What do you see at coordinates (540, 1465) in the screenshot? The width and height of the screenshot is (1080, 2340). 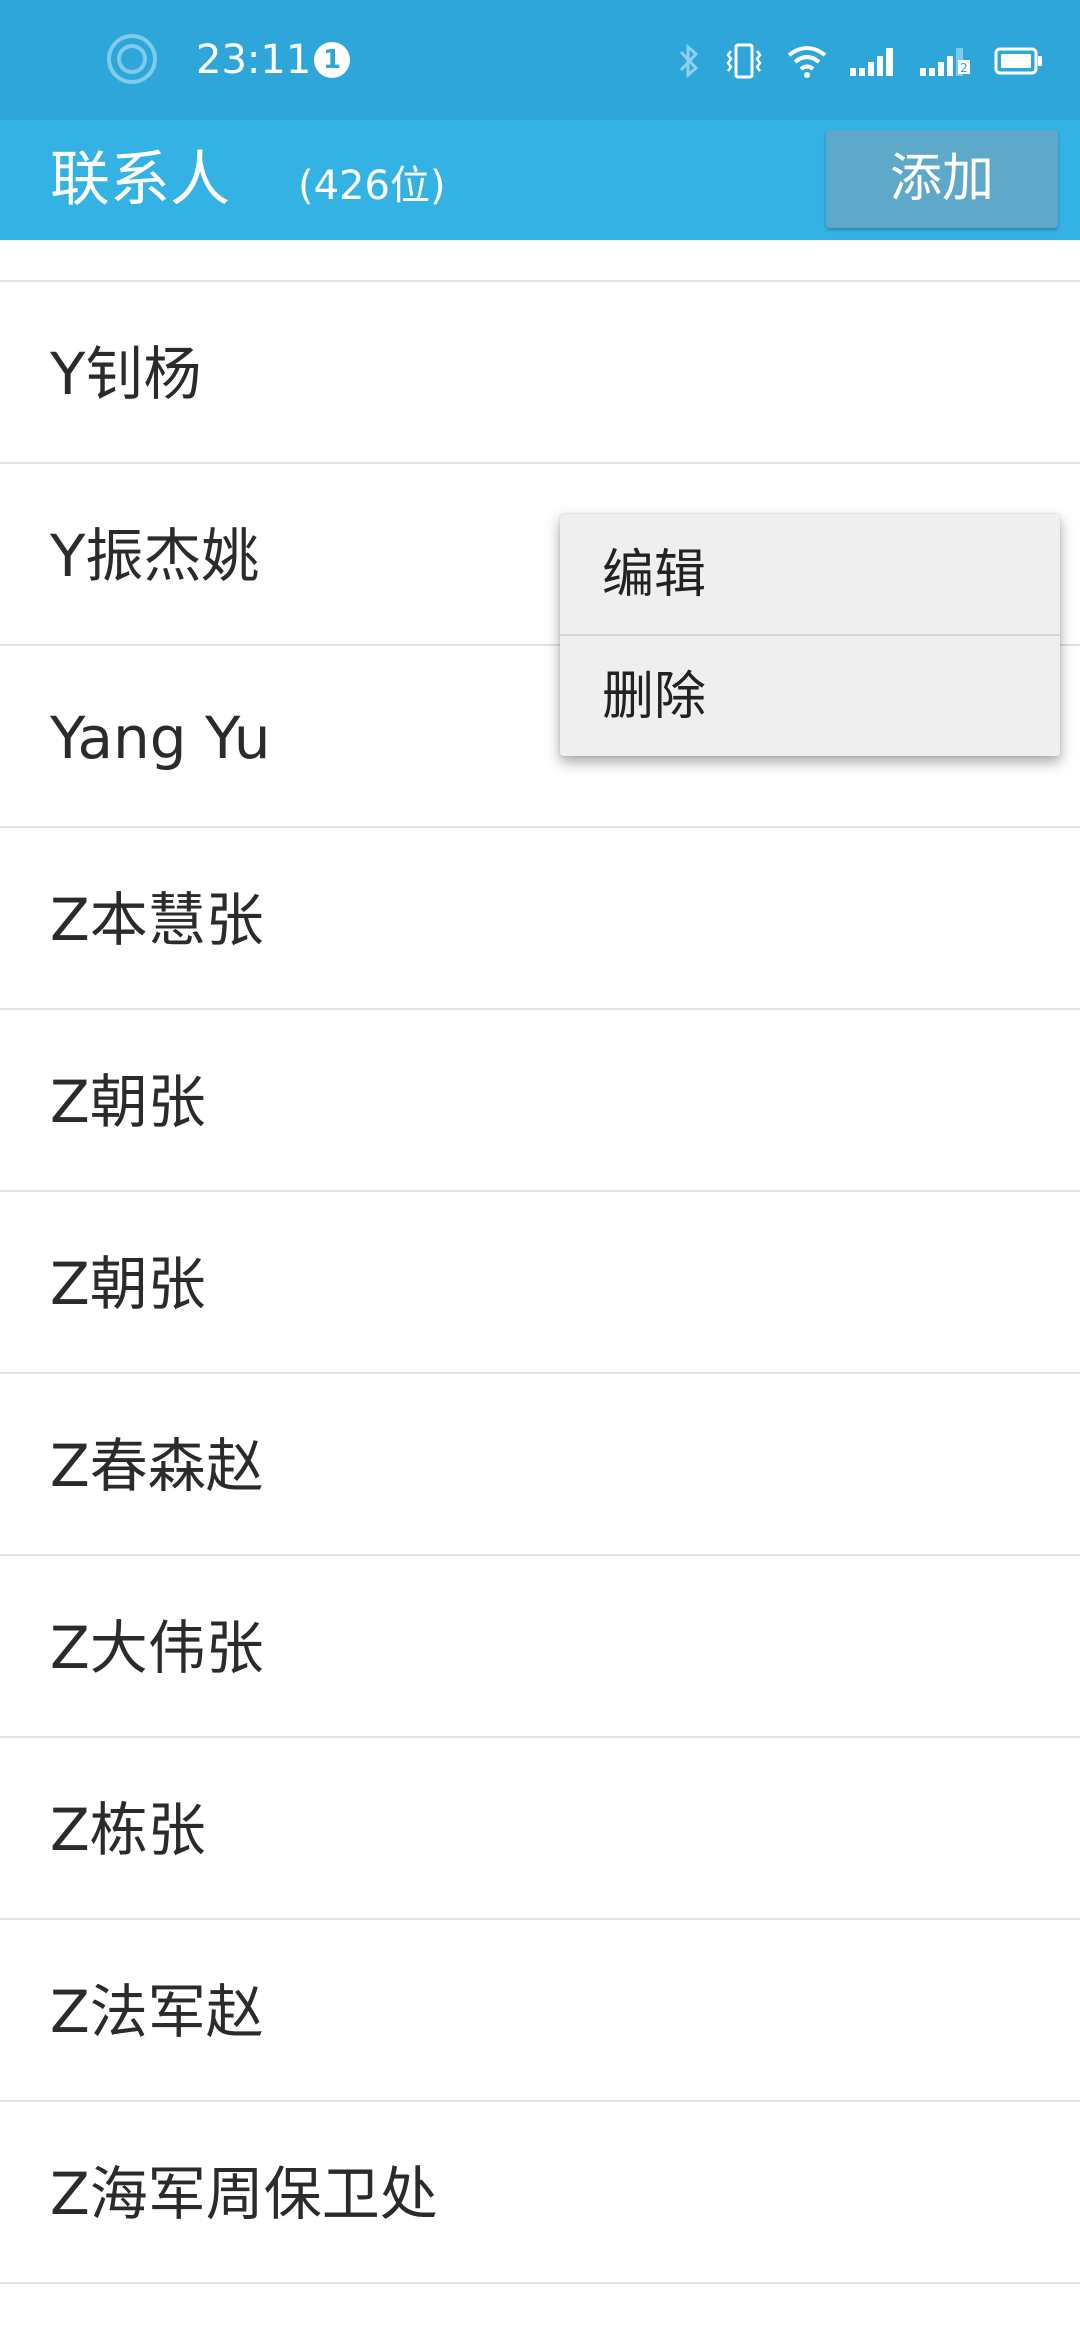 I see `contact-row: Z春森赵` at bounding box center [540, 1465].